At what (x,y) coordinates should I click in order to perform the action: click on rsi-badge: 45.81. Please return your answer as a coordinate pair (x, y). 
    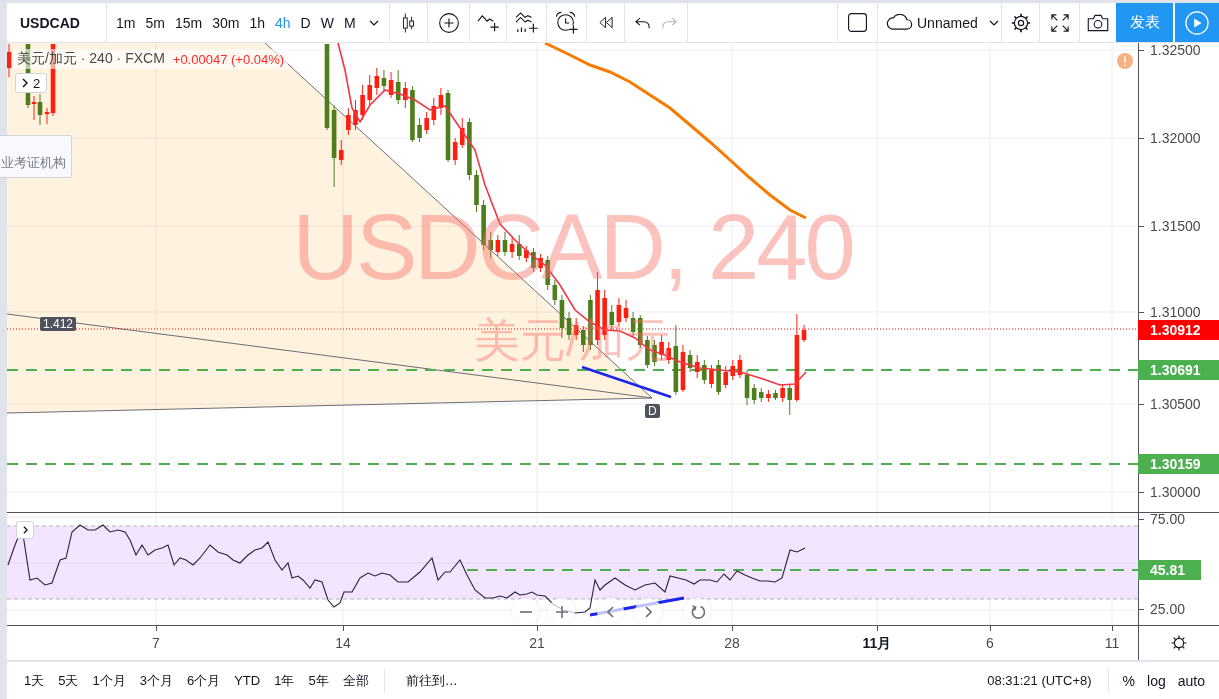
    Looking at the image, I should click on (1169, 570).